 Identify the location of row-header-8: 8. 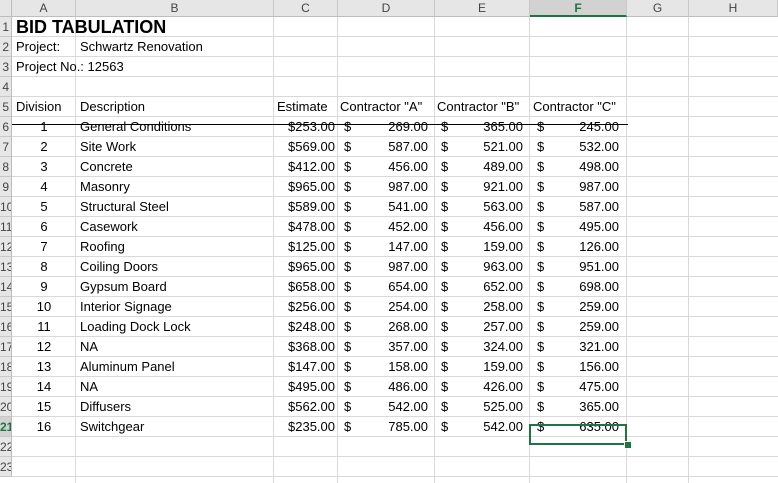
(6, 167).